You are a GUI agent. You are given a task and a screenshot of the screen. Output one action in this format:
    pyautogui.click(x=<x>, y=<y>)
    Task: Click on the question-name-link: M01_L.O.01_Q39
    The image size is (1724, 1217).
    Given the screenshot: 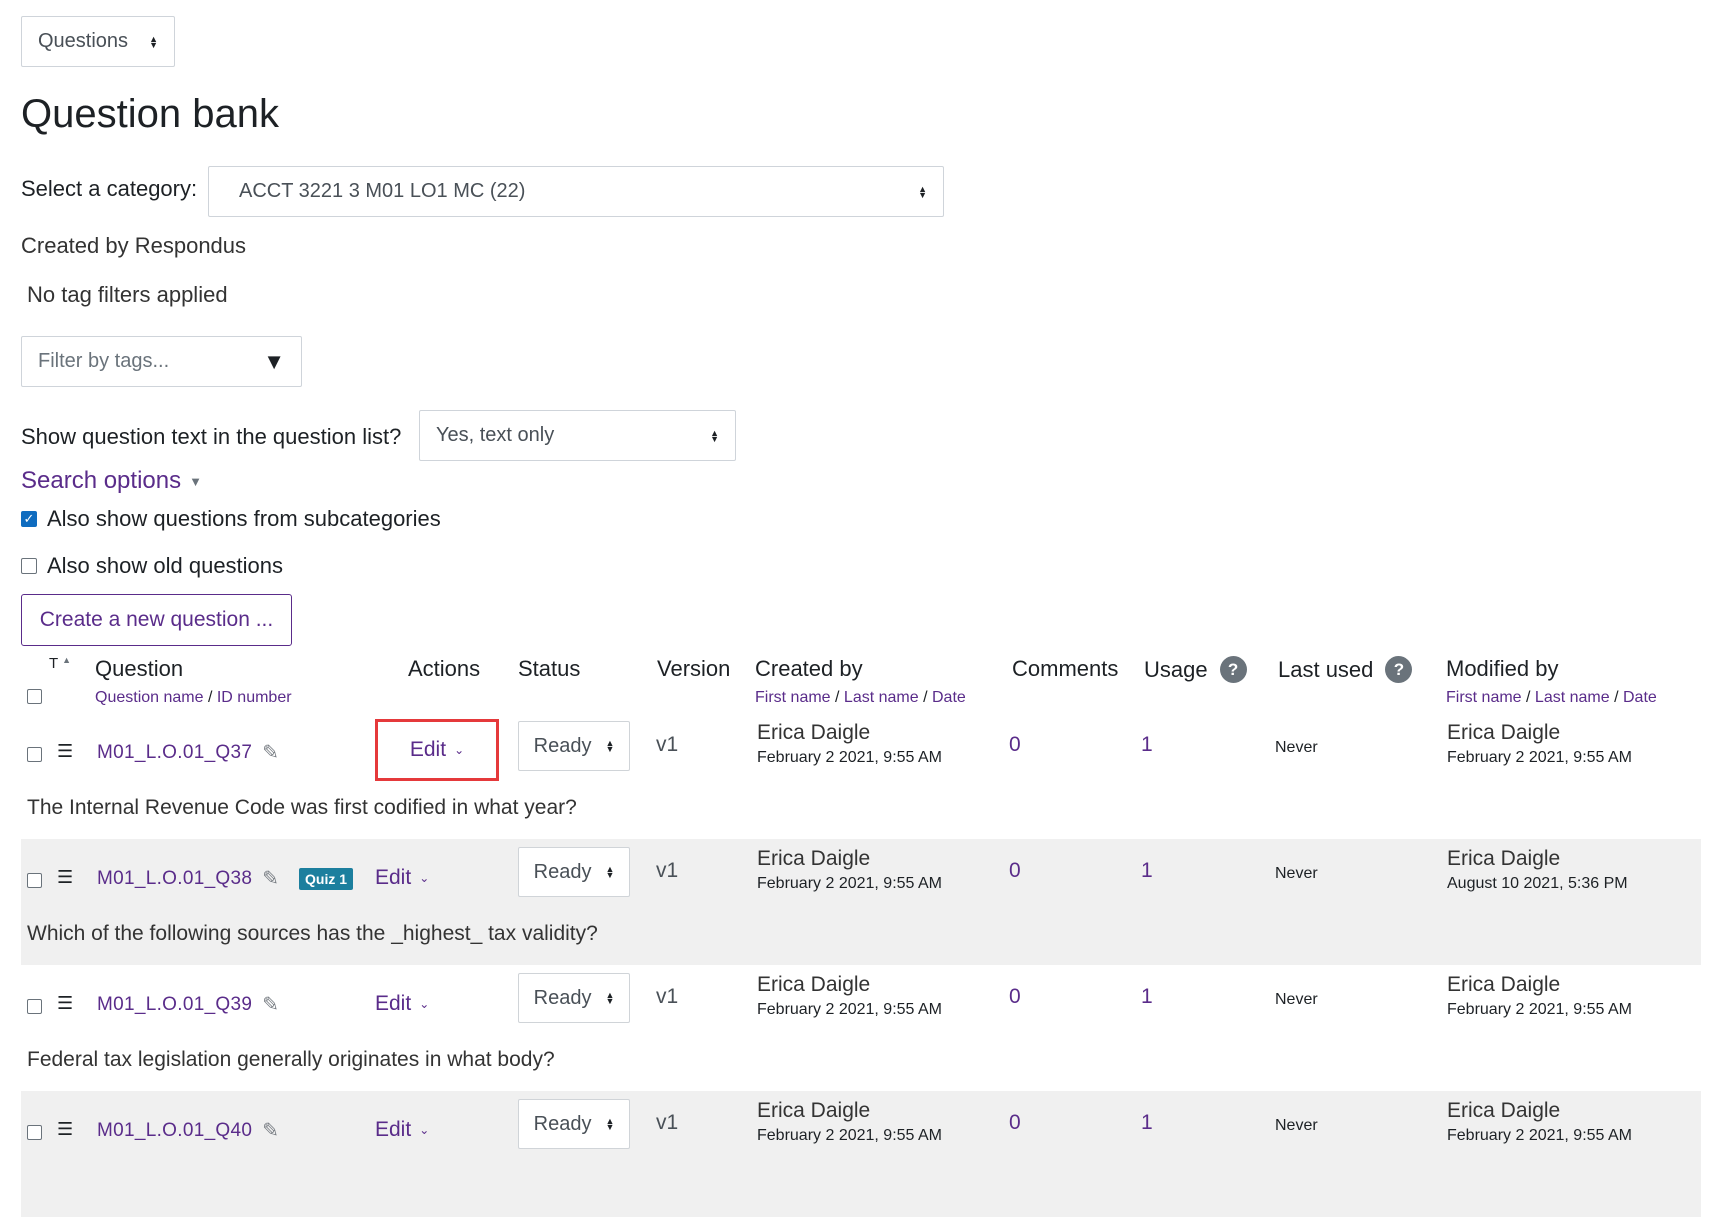 What is the action you would take?
    pyautogui.click(x=174, y=1005)
    